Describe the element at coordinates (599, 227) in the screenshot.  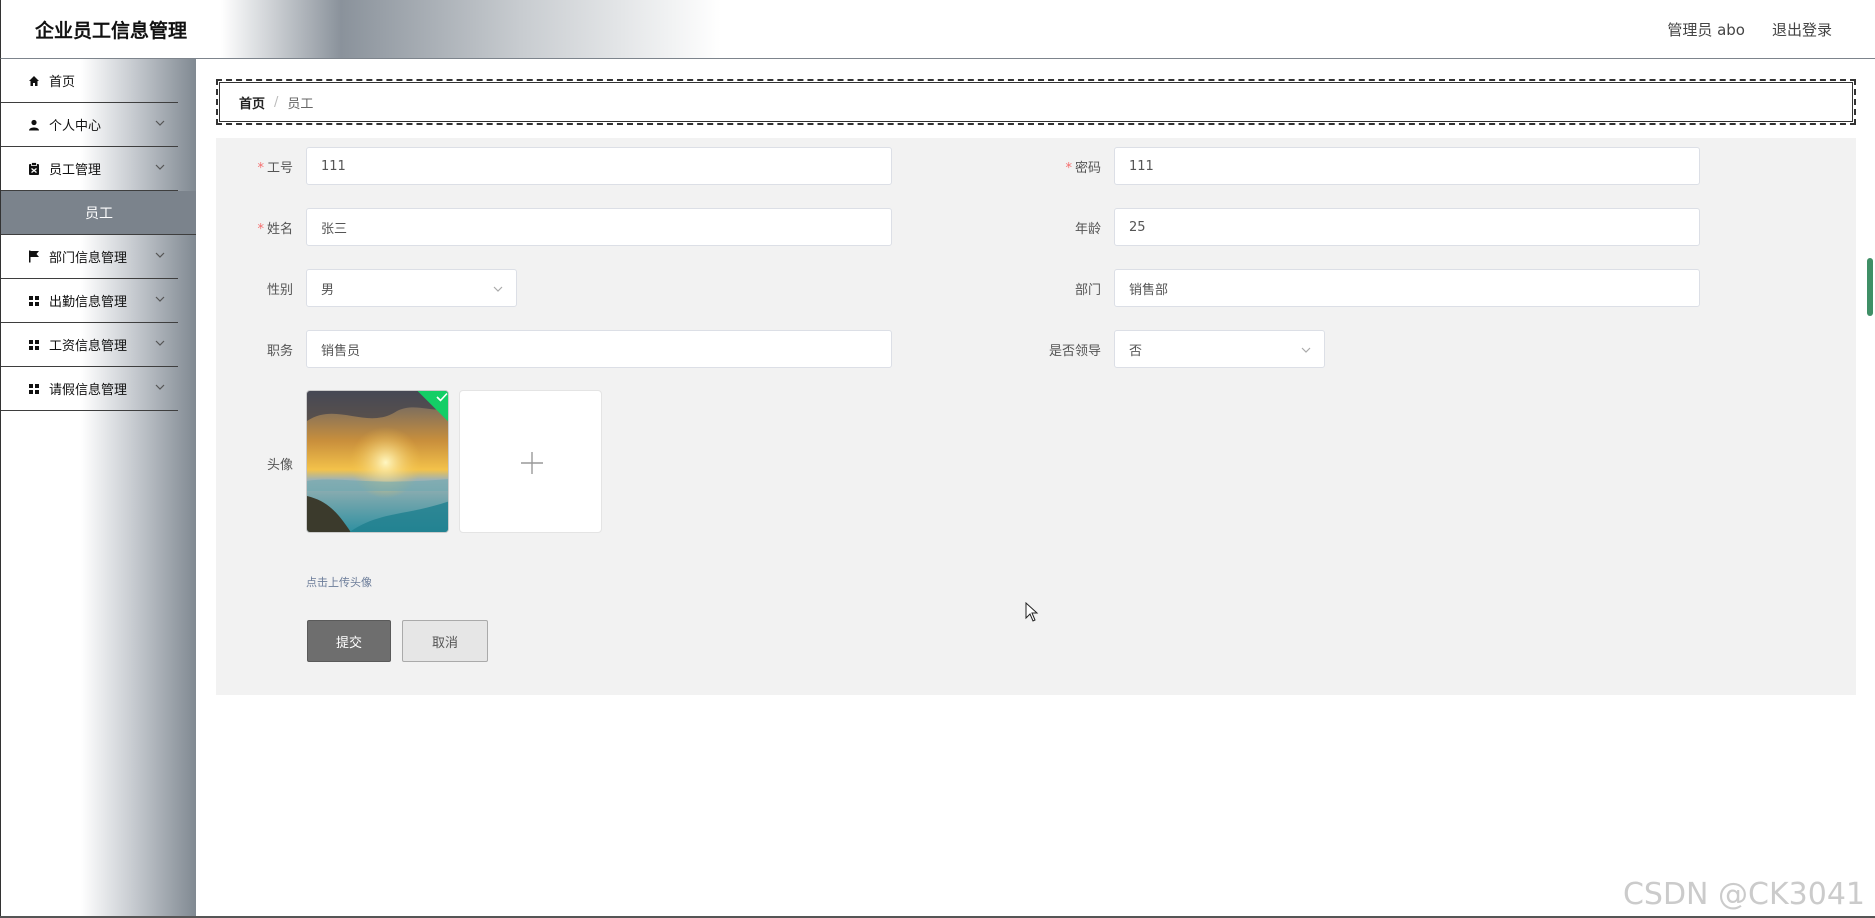
I see `name-input: 张三` at that location.